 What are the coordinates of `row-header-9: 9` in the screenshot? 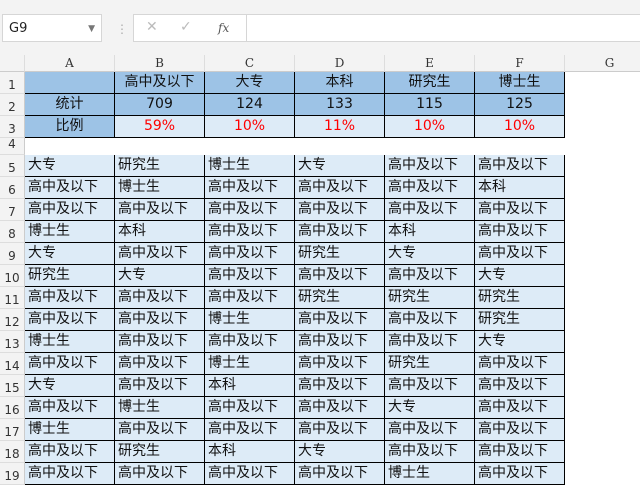 It's located at (12, 254).